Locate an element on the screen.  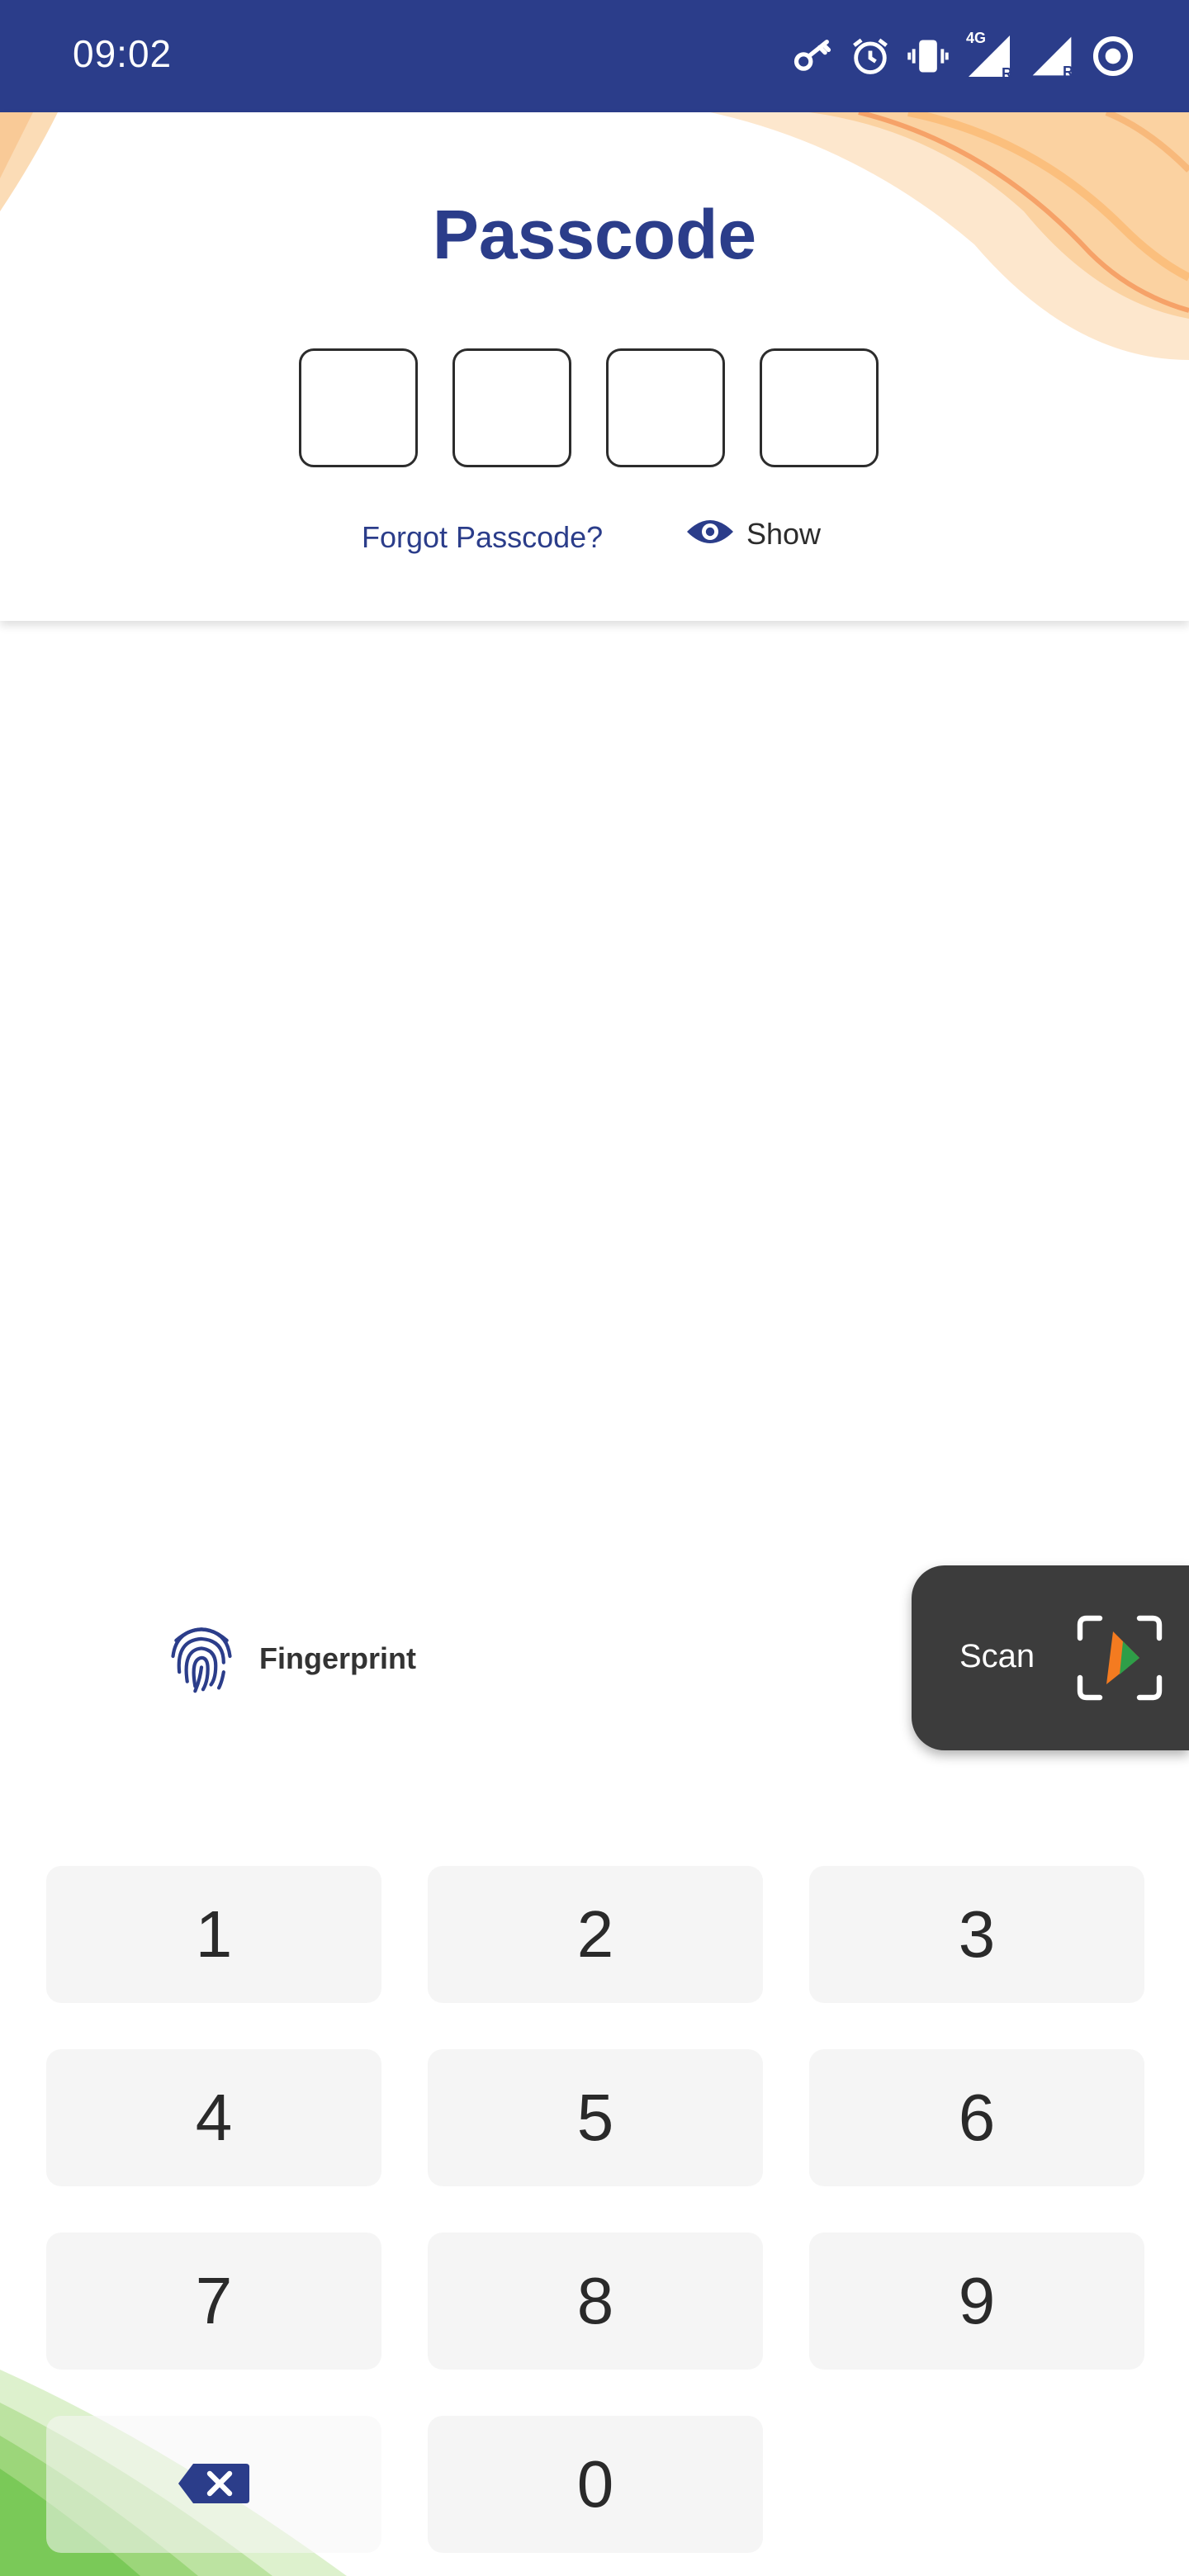
vibrate-icon is located at coordinates (928, 56).